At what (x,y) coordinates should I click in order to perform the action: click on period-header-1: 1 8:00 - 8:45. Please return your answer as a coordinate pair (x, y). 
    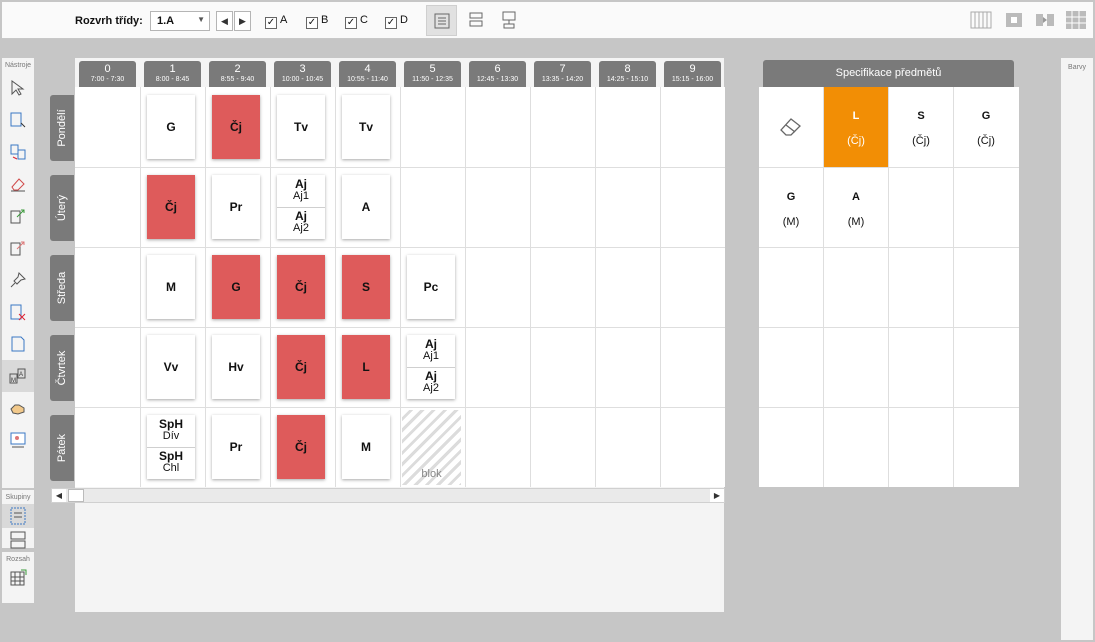
    Looking at the image, I should click on (172, 74).